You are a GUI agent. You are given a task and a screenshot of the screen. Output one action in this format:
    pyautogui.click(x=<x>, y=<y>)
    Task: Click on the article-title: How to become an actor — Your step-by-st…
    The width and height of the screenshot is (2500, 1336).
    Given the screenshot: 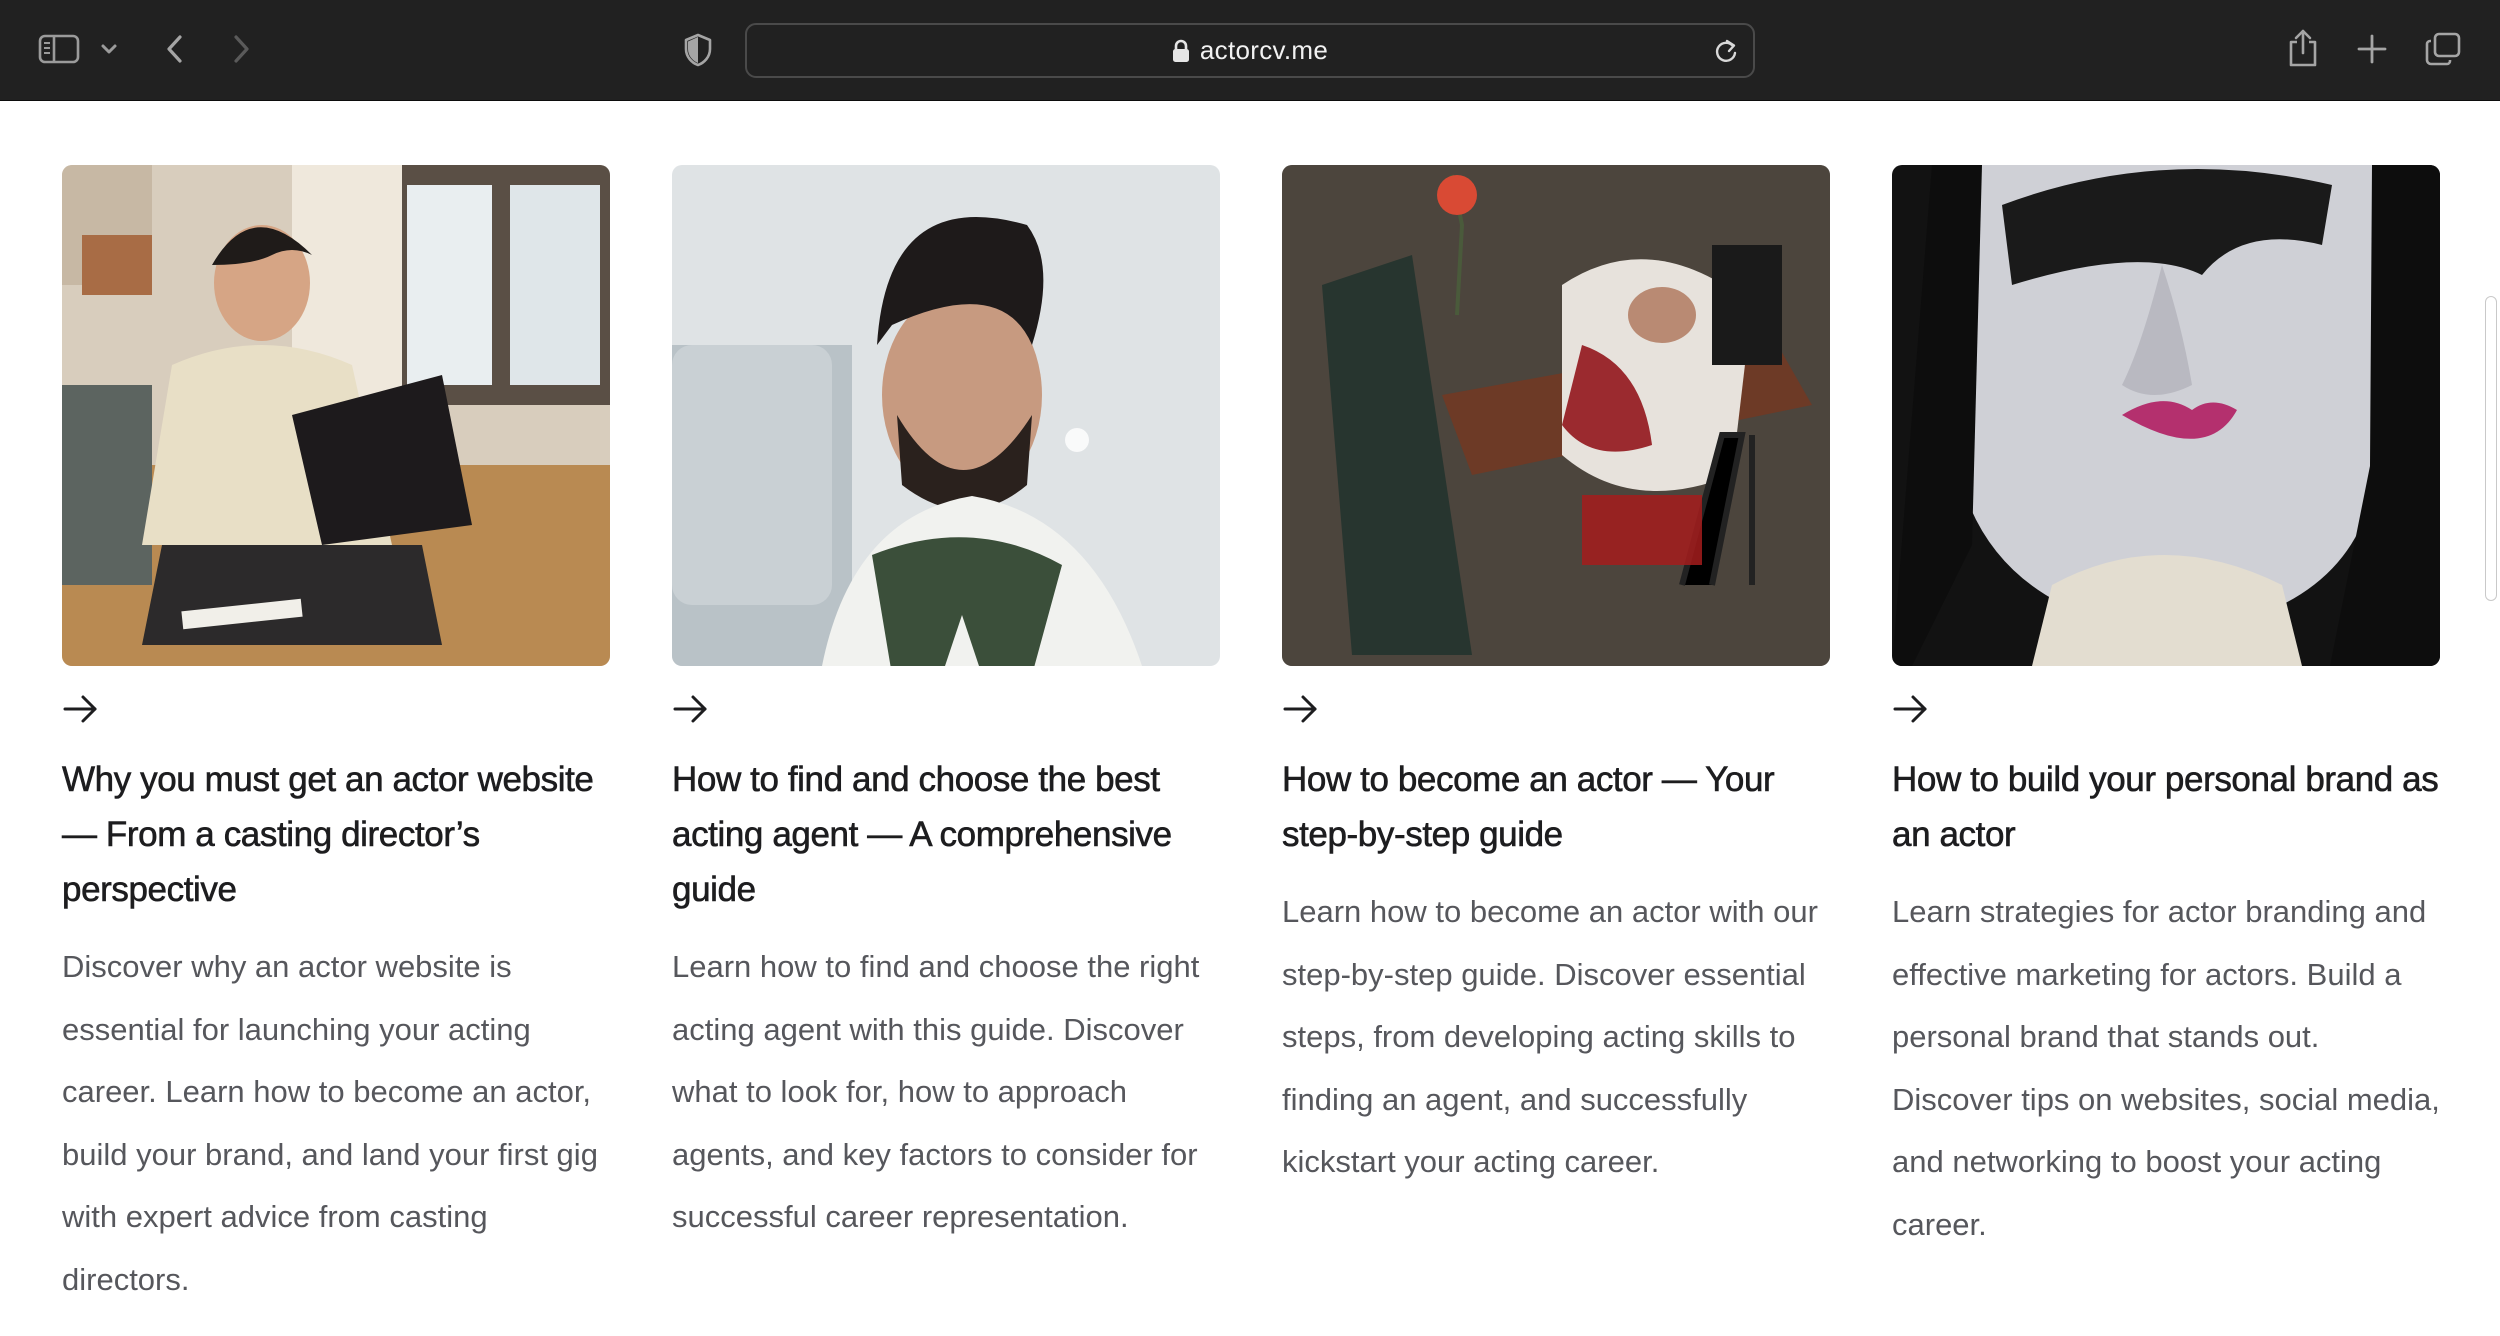 What is the action you would take?
    pyautogui.click(x=1556, y=807)
    